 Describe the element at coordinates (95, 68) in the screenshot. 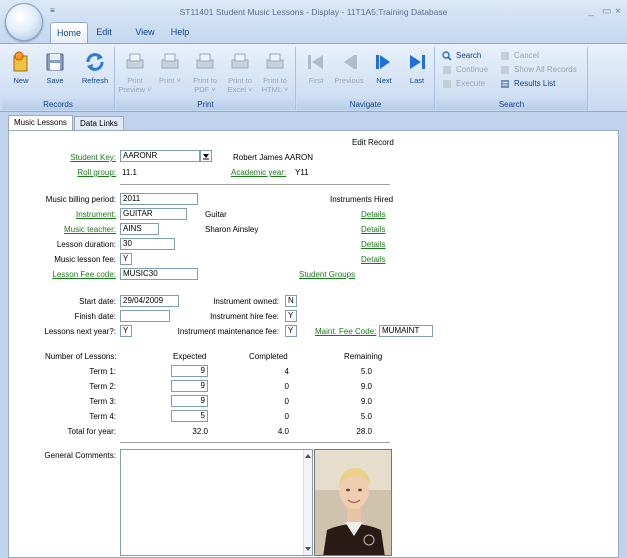

I see `refresh-button: Refresh` at that location.